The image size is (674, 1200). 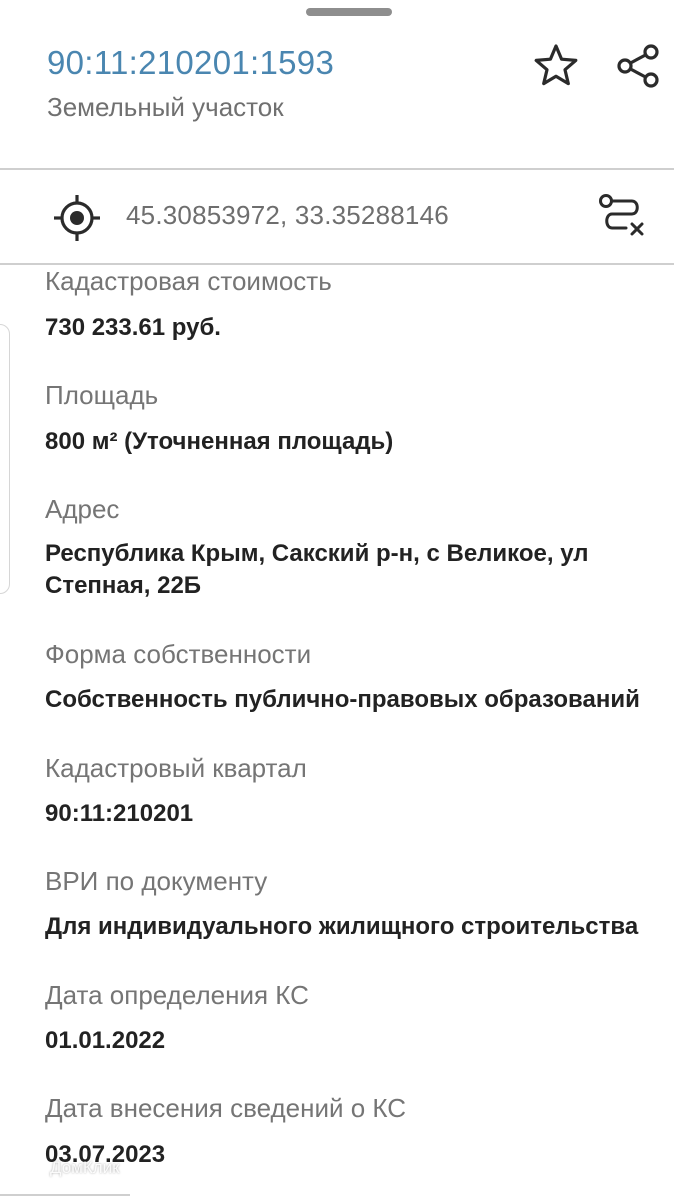 What do you see at coordinates (133, 327) in the screenshot?
I see `field-value-cadastral-value: 730 233.61 руб.` at bounding box center [133, 327].